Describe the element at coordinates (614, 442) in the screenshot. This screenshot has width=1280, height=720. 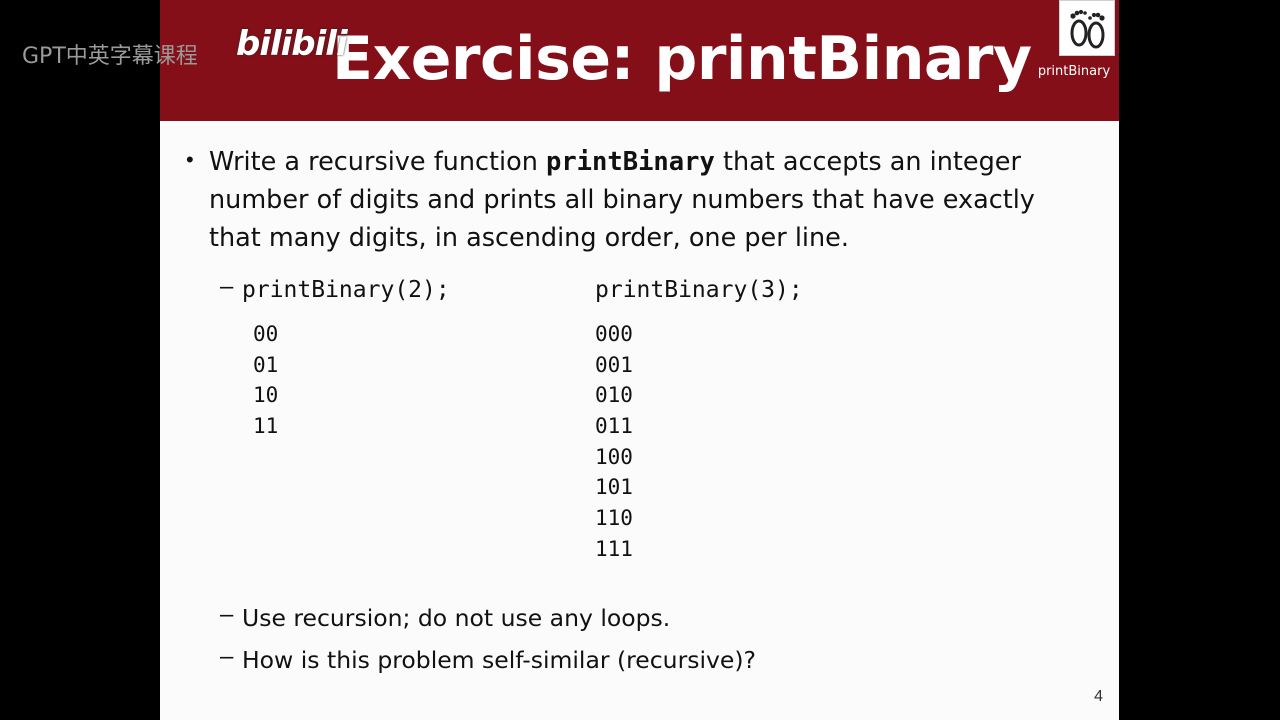
I see `output-list-right: 000 001 010 011 100 101 110 111` at that location.